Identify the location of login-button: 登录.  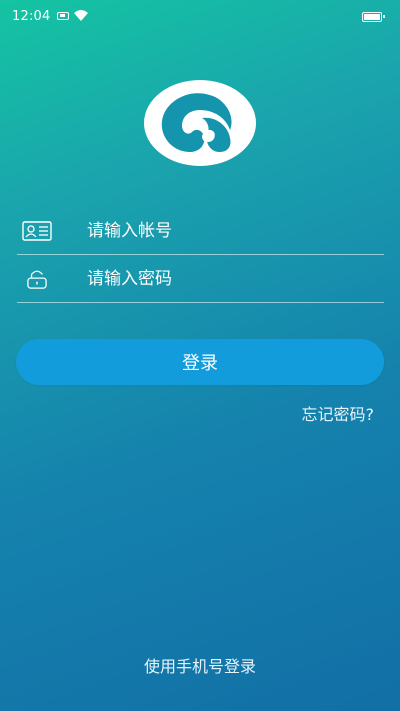
(200, 362).